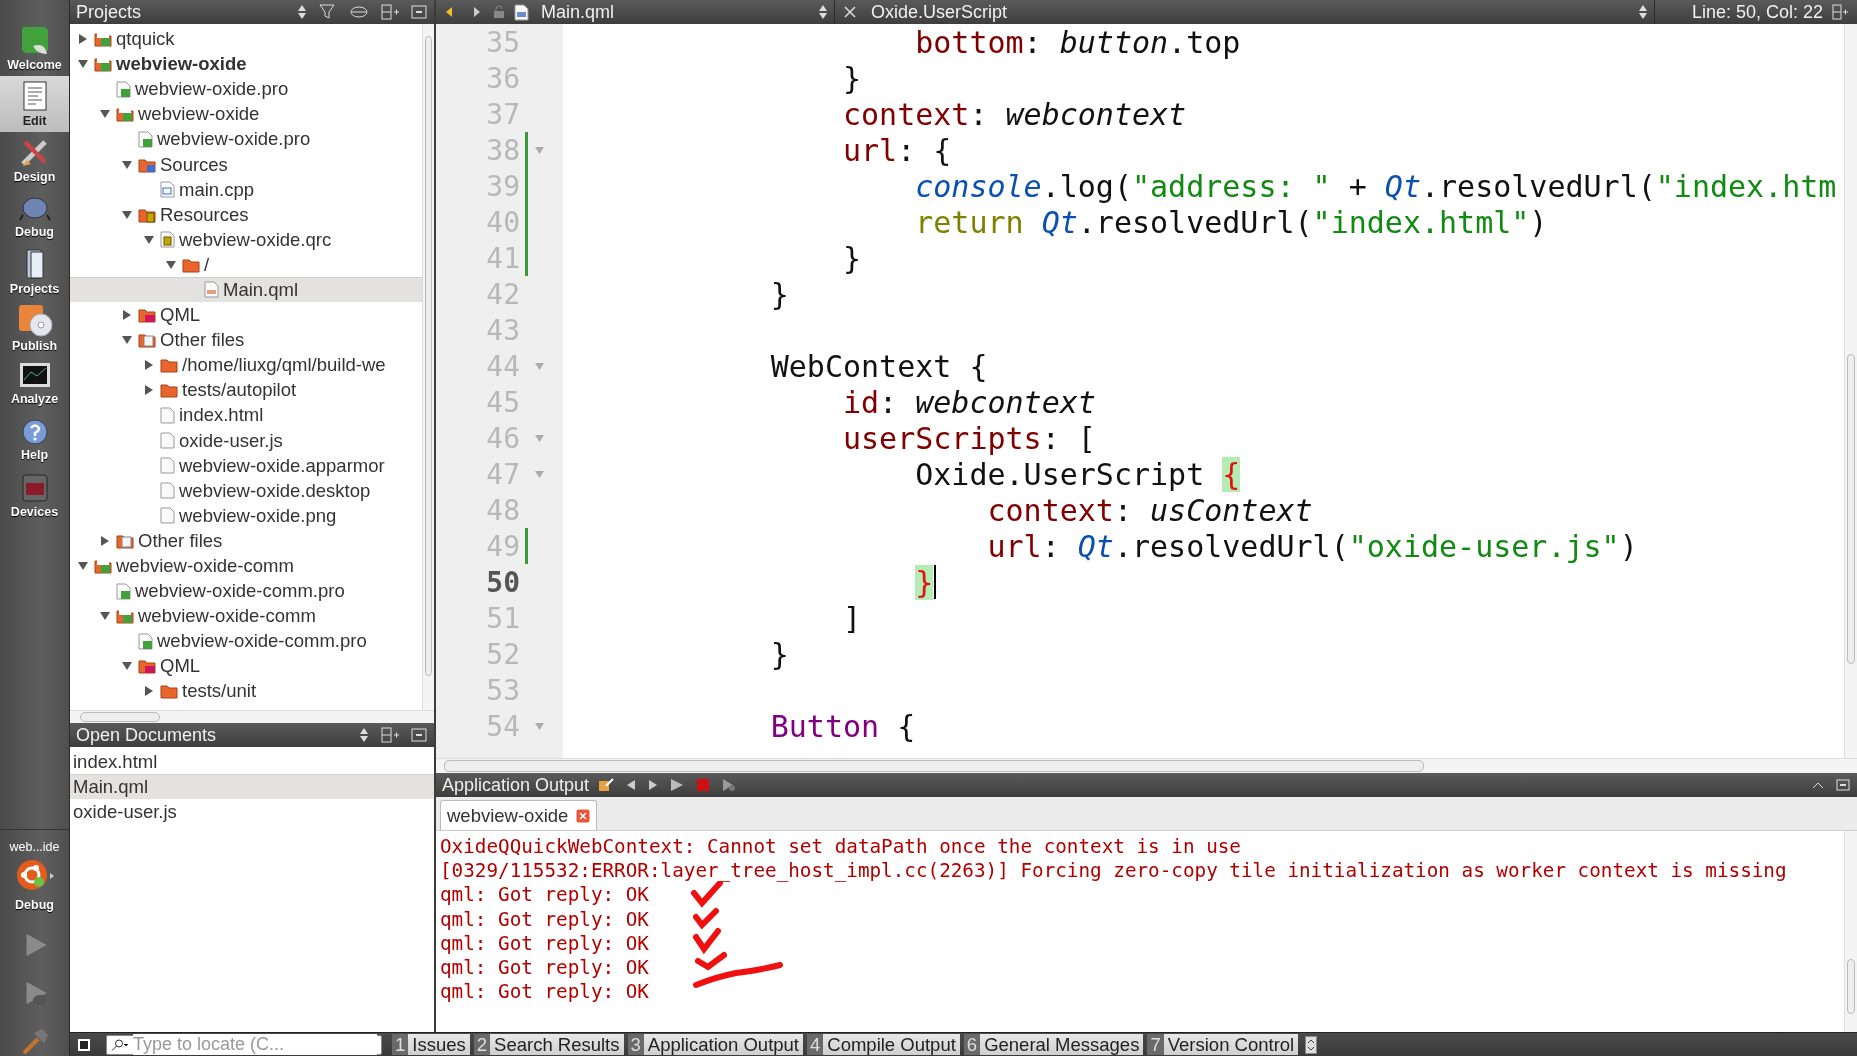  Describe the element at coordinates (1376, 186) in the screenshot. I see `code-line: console.log("address: " + Qt.resolvedUrl("index.htm` at that location.